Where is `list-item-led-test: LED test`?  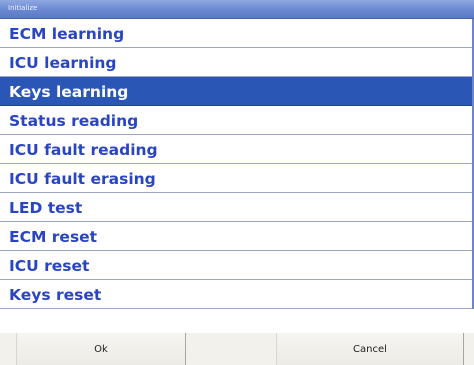 list-item-led-test: LED test is located at coordinates (236, 207).